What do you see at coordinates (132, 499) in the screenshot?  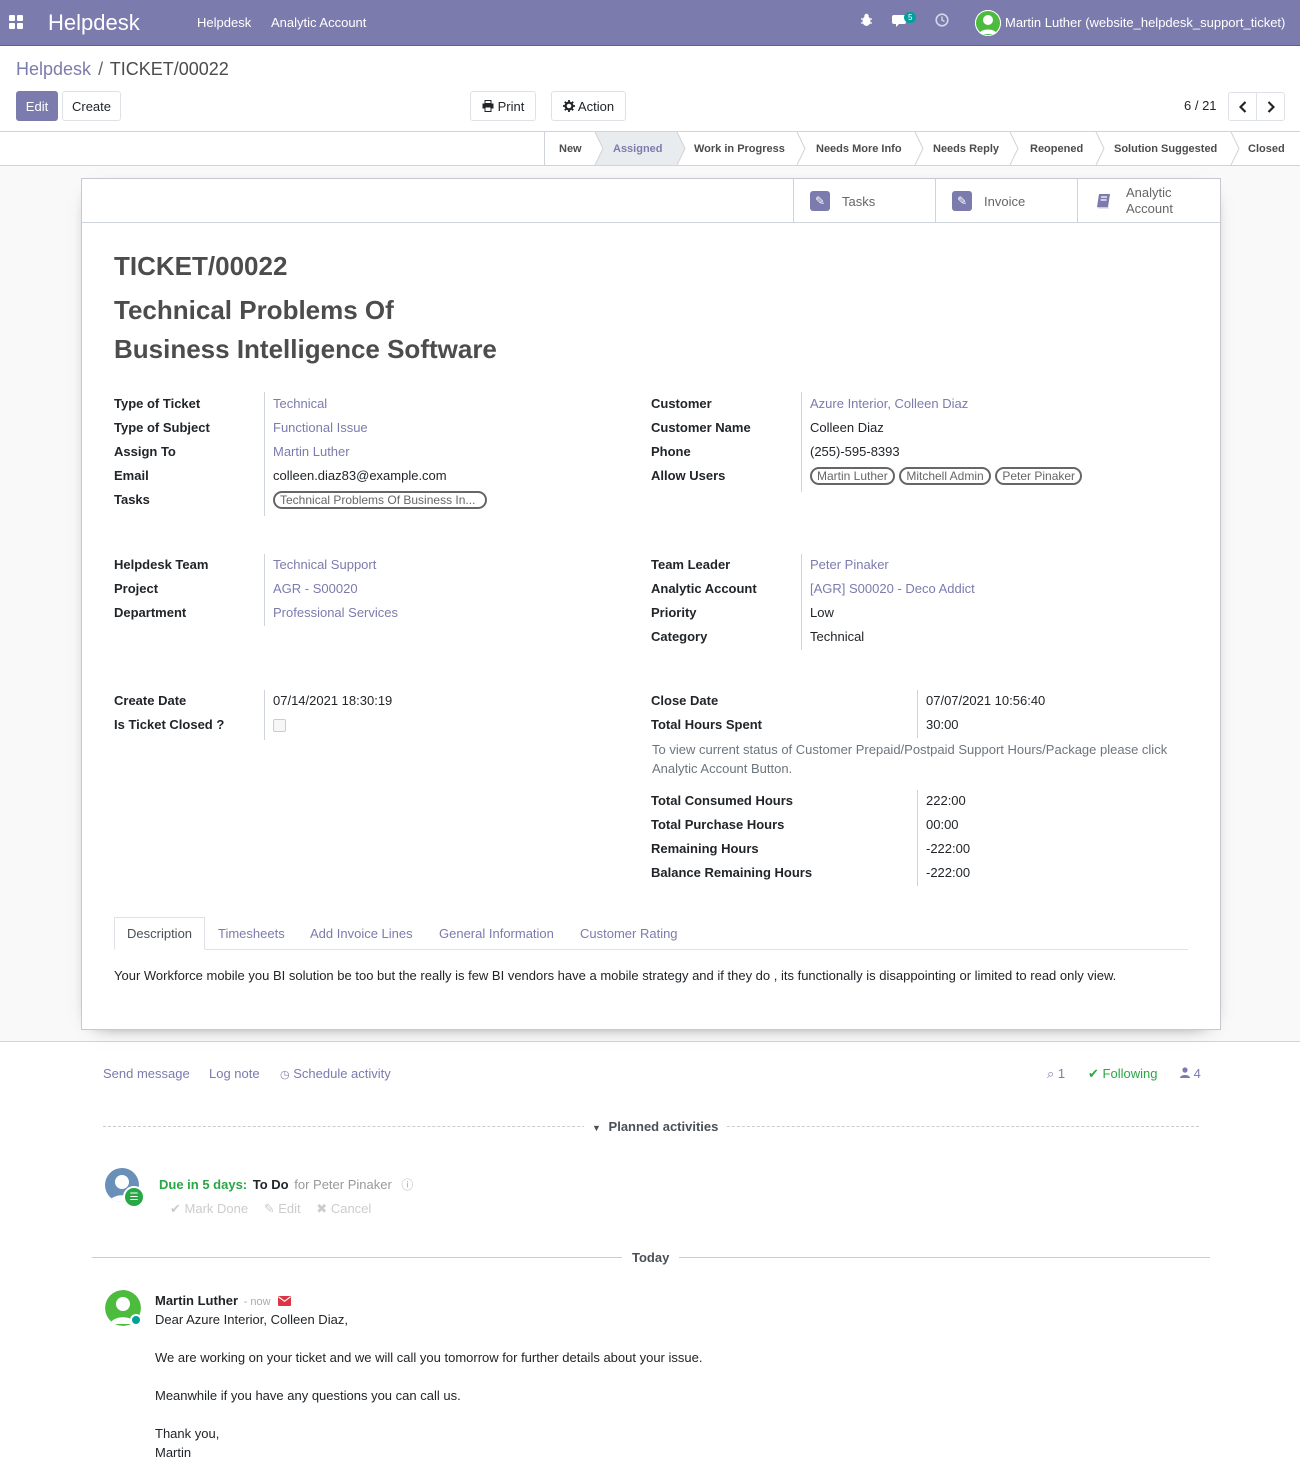 I see `tasks-label: Tasks` at bounding box center [132, 499].